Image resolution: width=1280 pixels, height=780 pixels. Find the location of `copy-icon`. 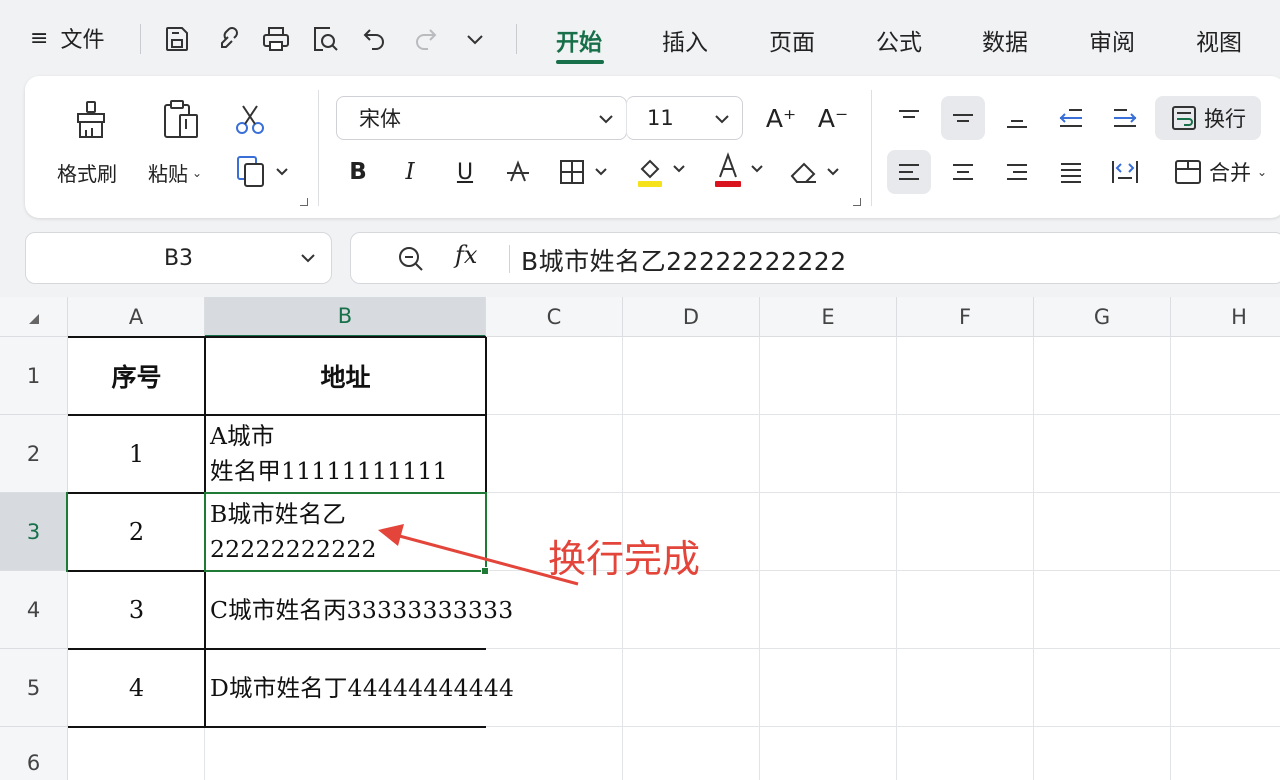

copy-icon is located at coordinates (263, 172).